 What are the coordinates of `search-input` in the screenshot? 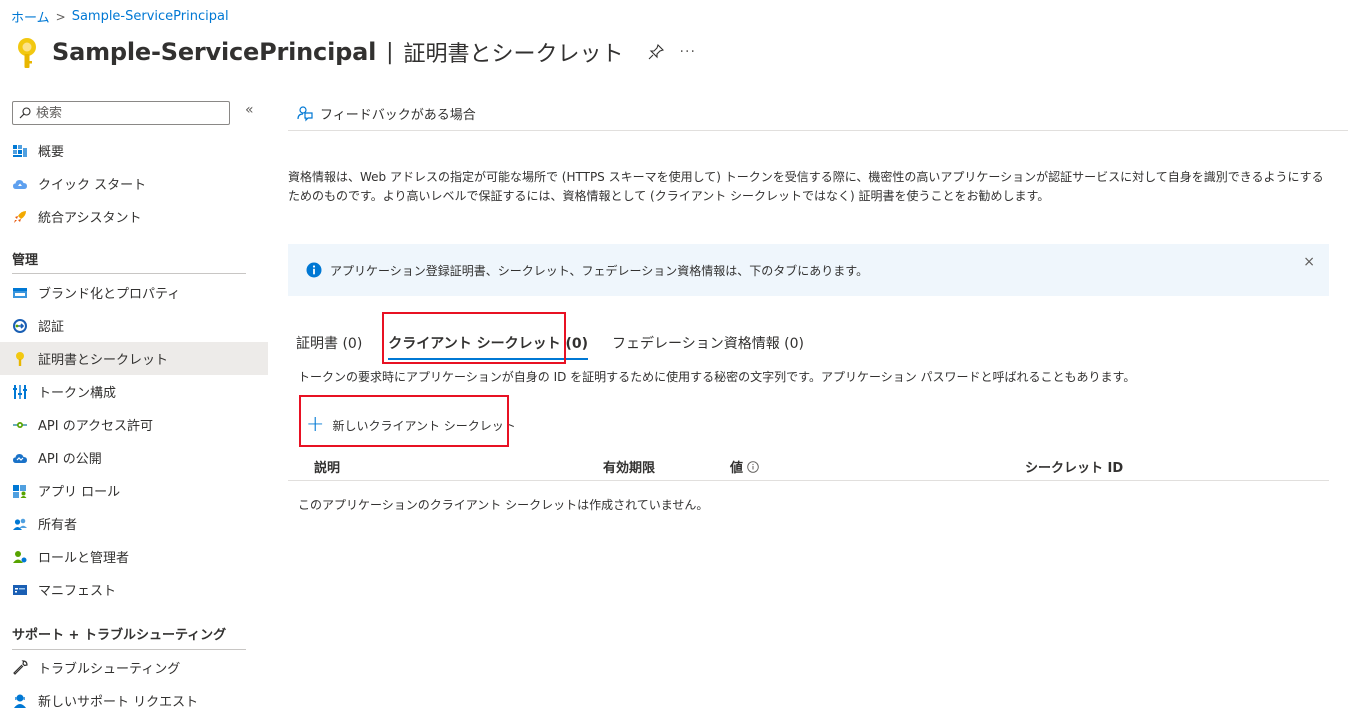 It's located at (126, 113).